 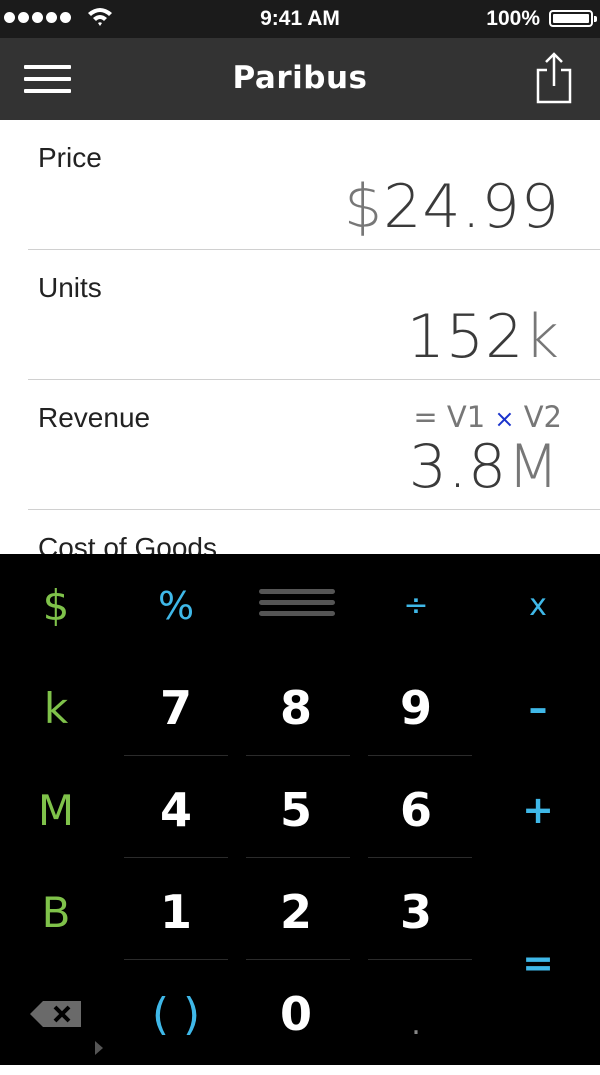 I want to click on key-7: 7, so click(x=176, y=708).